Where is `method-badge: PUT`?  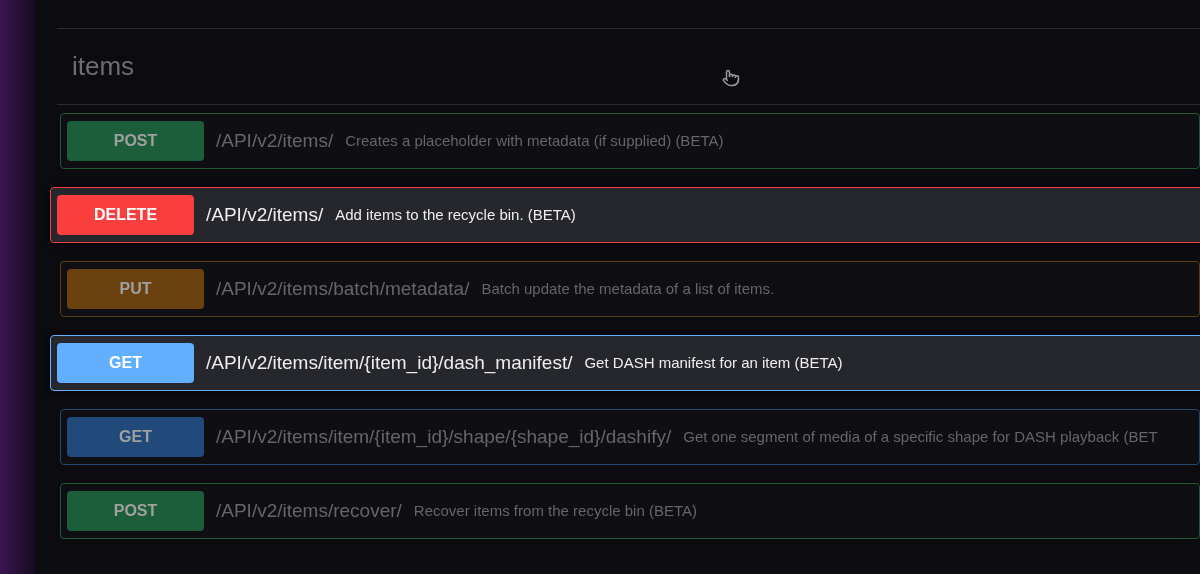 method-badge: PUT is located at coordinates (135, 289).